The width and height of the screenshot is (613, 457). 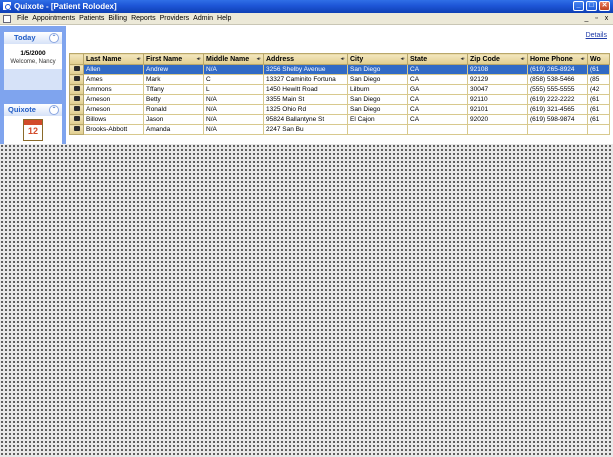 I want to click on table-cell: Ammons, so click(x=113, y=89).